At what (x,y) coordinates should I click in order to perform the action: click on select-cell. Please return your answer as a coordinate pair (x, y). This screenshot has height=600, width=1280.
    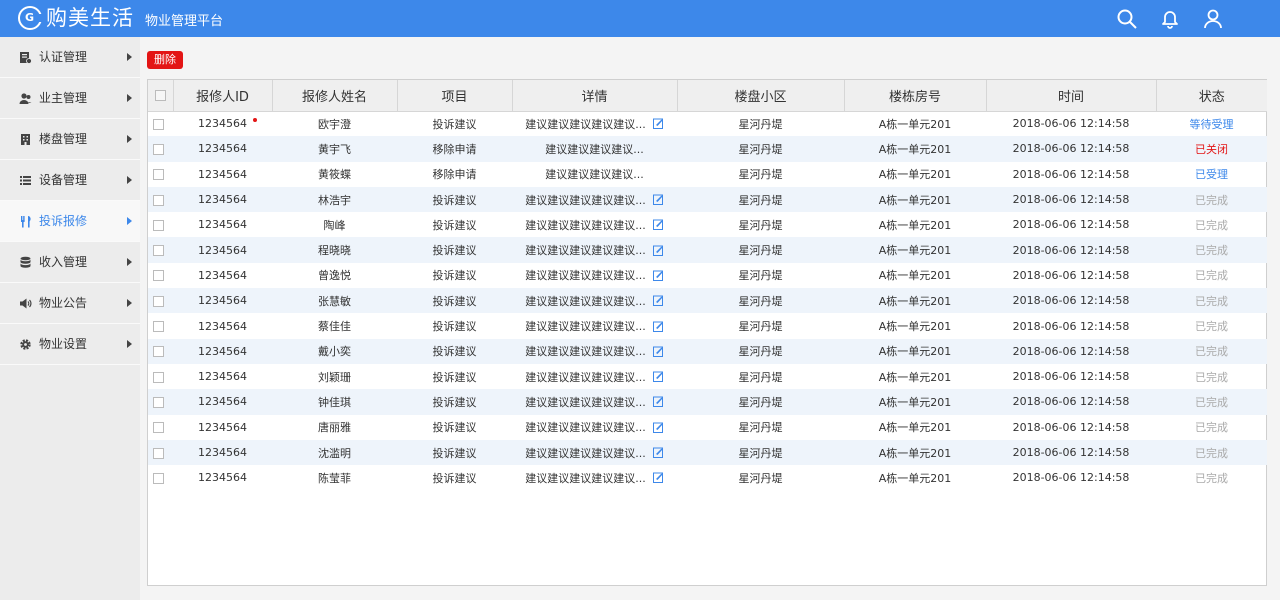
    Looking at the image, I should click on (160, 199).